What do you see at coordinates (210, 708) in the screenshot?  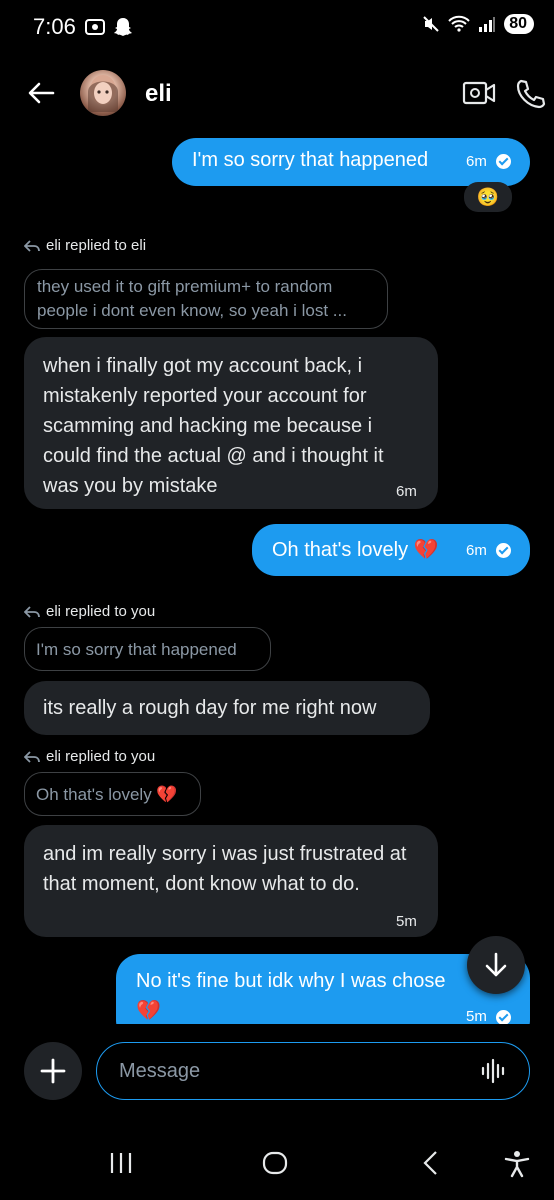 I see `message-text: its really a rough day for me right now` at bounding box center [210, 708].